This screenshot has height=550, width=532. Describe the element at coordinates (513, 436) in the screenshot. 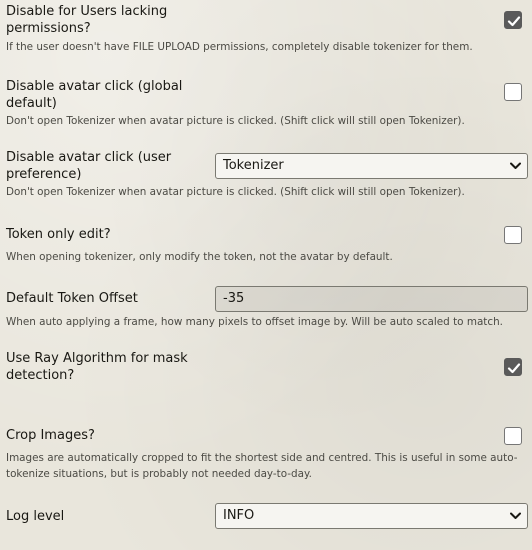

I see `crop-images-checkbox` at that location.